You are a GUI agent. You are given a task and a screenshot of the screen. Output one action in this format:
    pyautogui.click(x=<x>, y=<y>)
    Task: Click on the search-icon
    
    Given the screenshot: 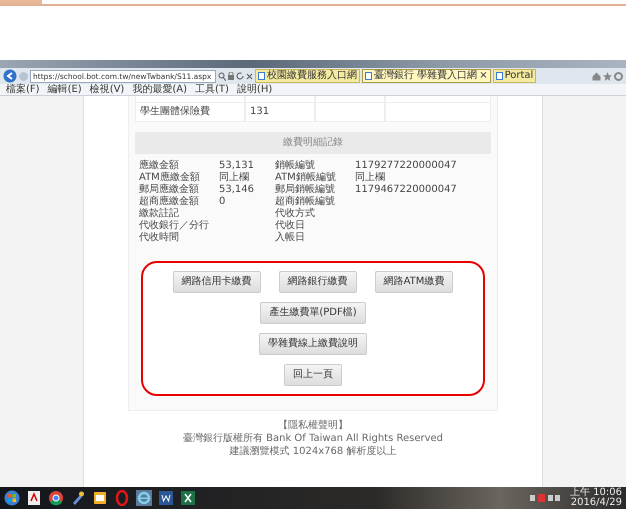 What is the action you would take?
    pyautogui.click(x=222, y=76)
    